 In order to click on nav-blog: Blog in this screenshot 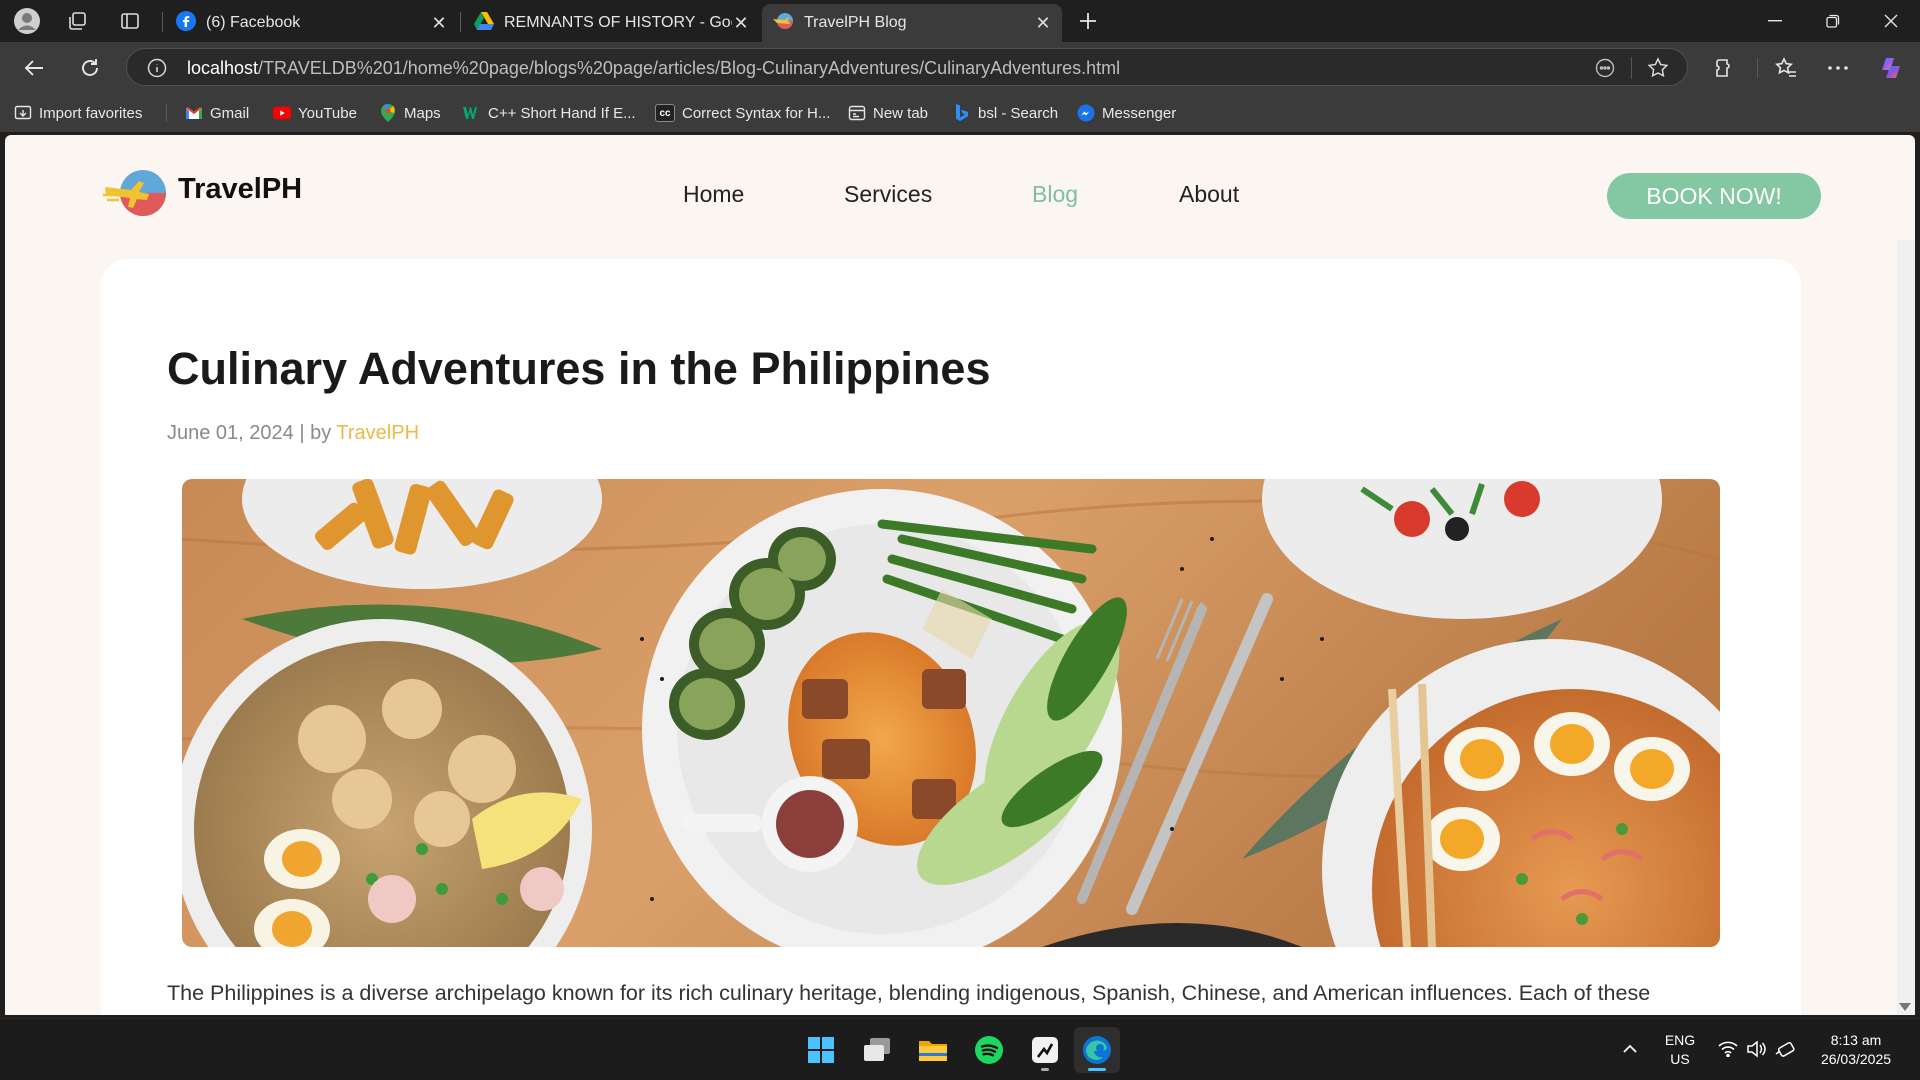, I will do `click(1055, 194)`.